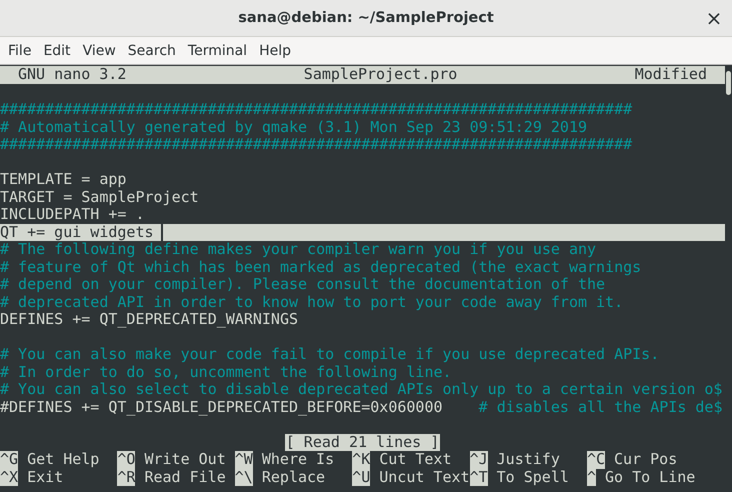  Describe the element at coordinates (528, 459) in the screenshot. I see `shortcut-label: Justify` at that location.